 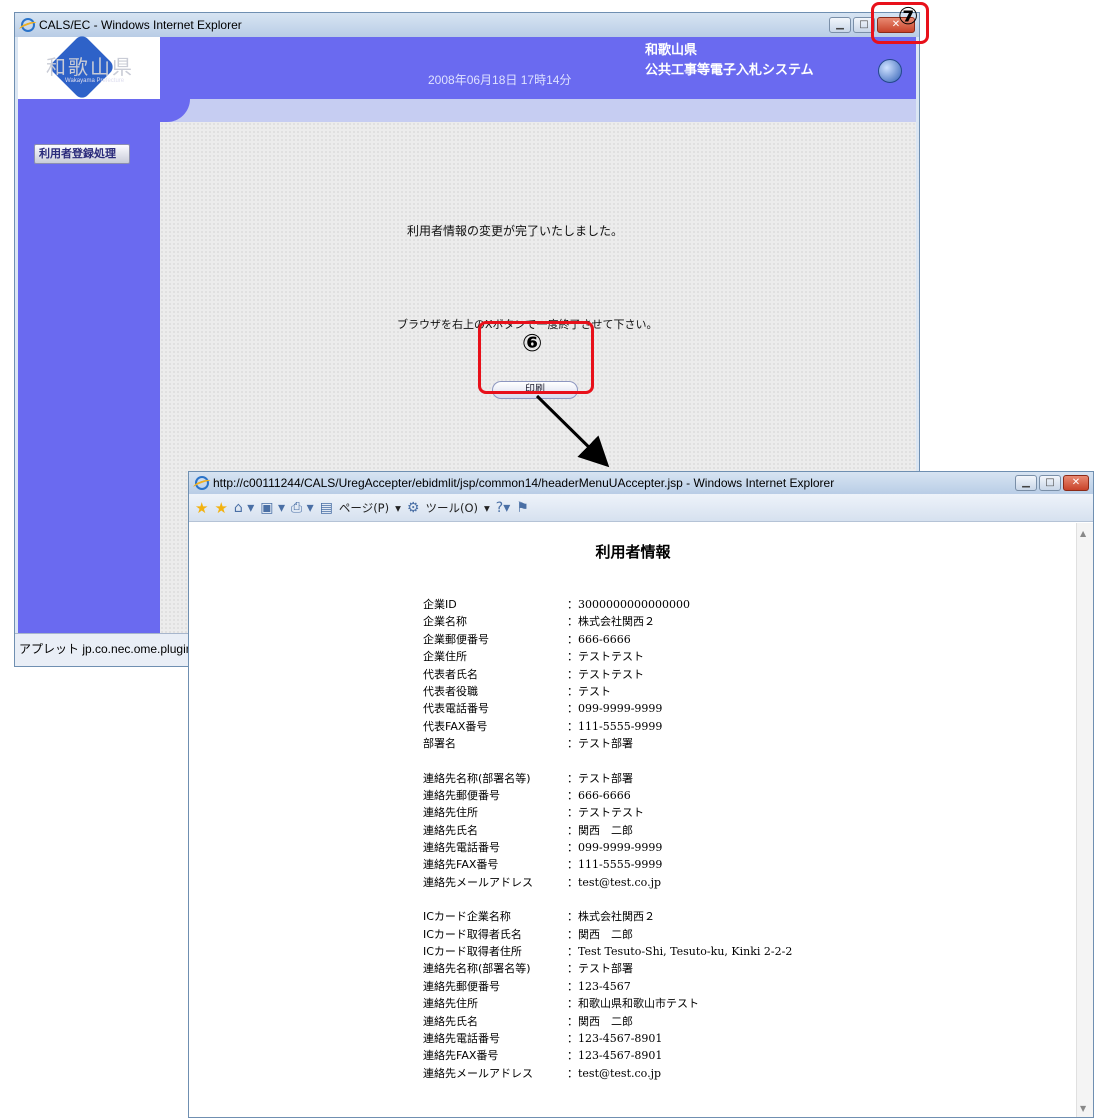 I want to click on info-row: 代表者氏名 ：テストテスト, so click(x=723, y=674).